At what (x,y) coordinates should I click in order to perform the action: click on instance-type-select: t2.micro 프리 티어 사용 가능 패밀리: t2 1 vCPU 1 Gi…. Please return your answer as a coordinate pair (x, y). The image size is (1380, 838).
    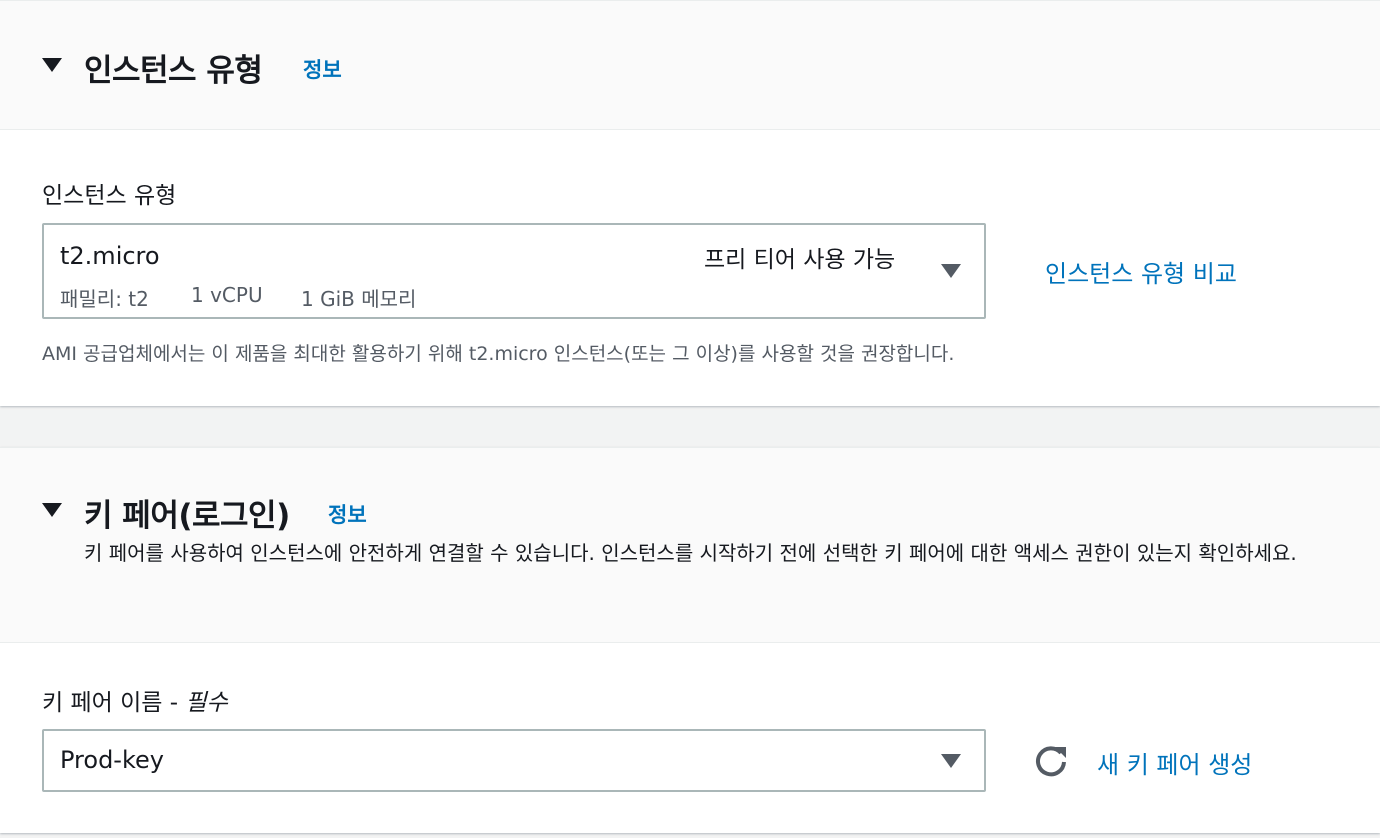
    Looking at the image, I should click on (514, 271).